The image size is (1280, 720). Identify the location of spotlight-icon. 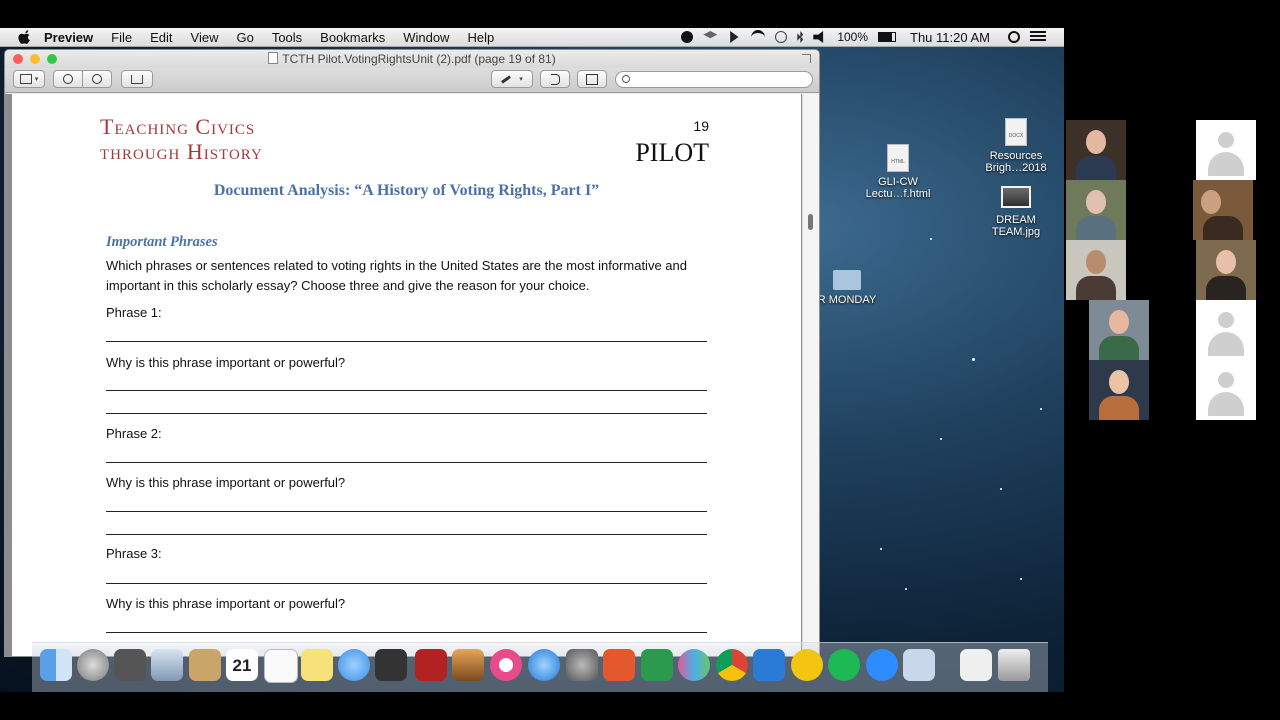
(1014, 37).